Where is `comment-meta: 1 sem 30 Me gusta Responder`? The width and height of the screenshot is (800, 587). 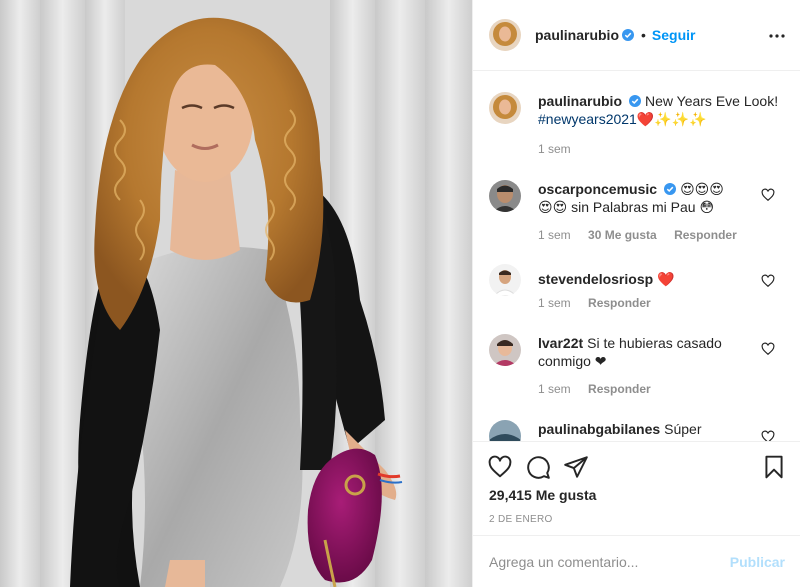 comment-meta: 1 sem 30 Me gusta Responder is located at coordinates (644, 235).